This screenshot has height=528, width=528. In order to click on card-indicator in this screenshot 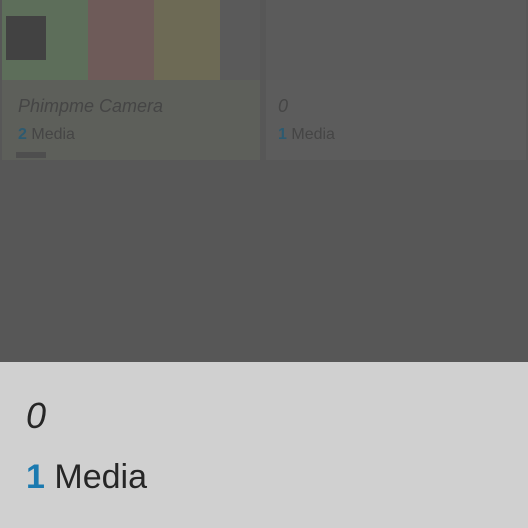, I will do `click(31, 155)`.